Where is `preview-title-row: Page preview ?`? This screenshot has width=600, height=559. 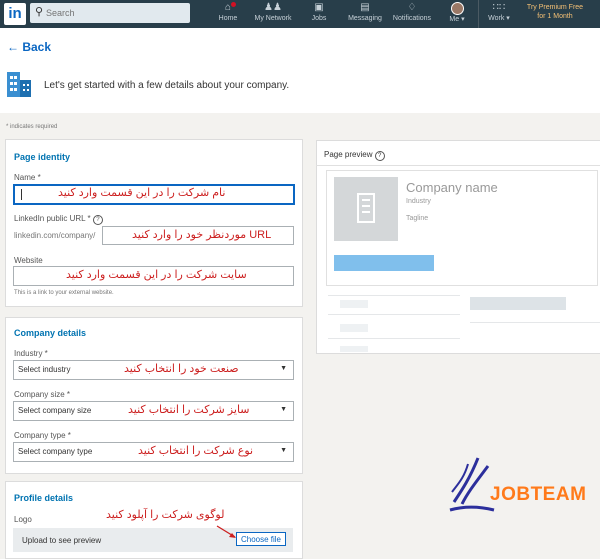 preview-title-row: Page preview ? is located at coordinates (354, 155).